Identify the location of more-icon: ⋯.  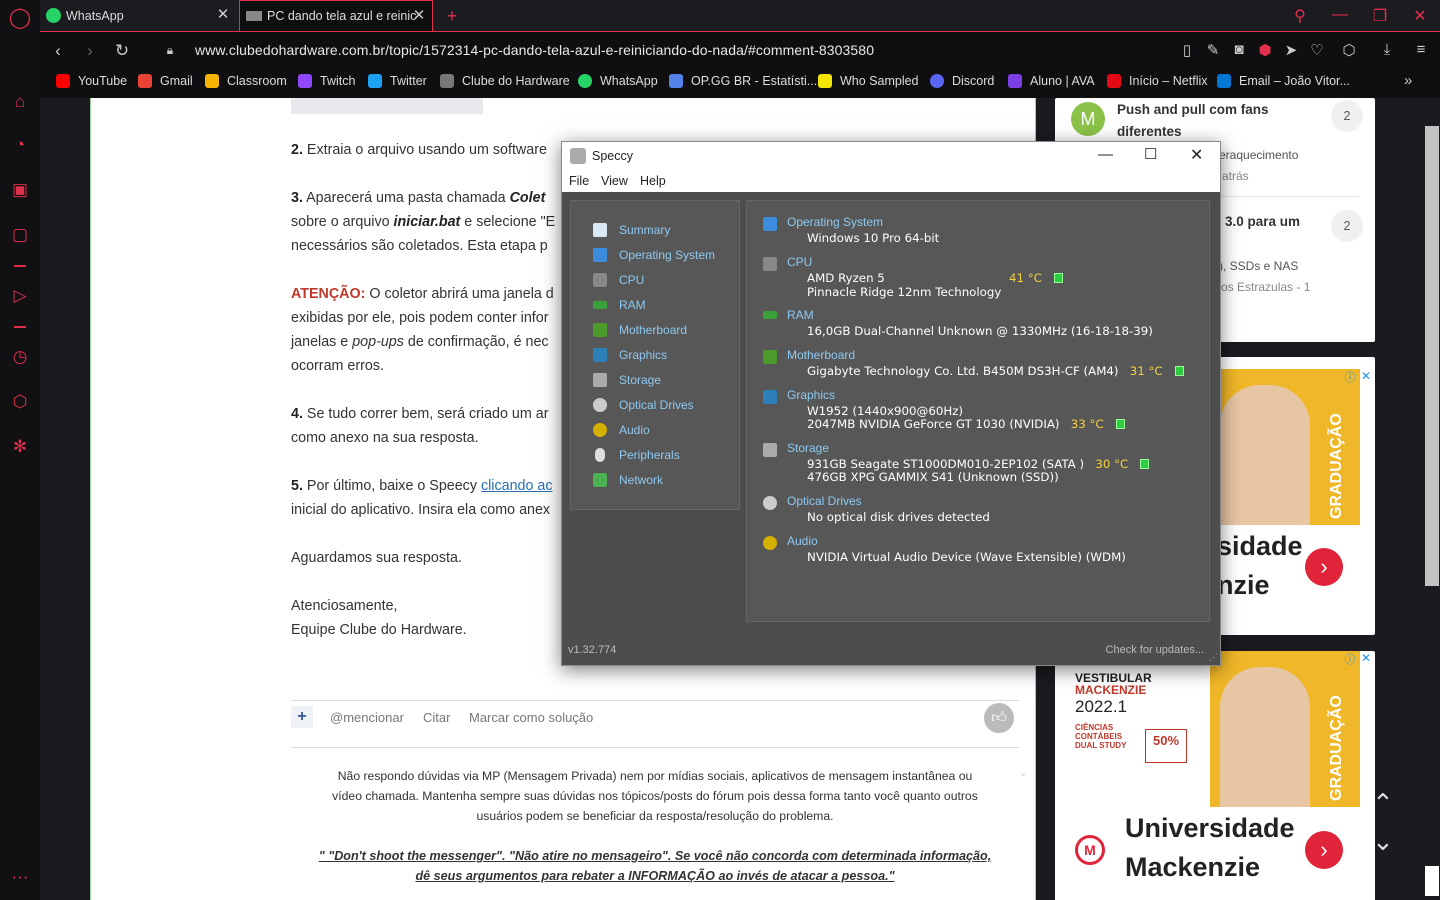
(20, 878).